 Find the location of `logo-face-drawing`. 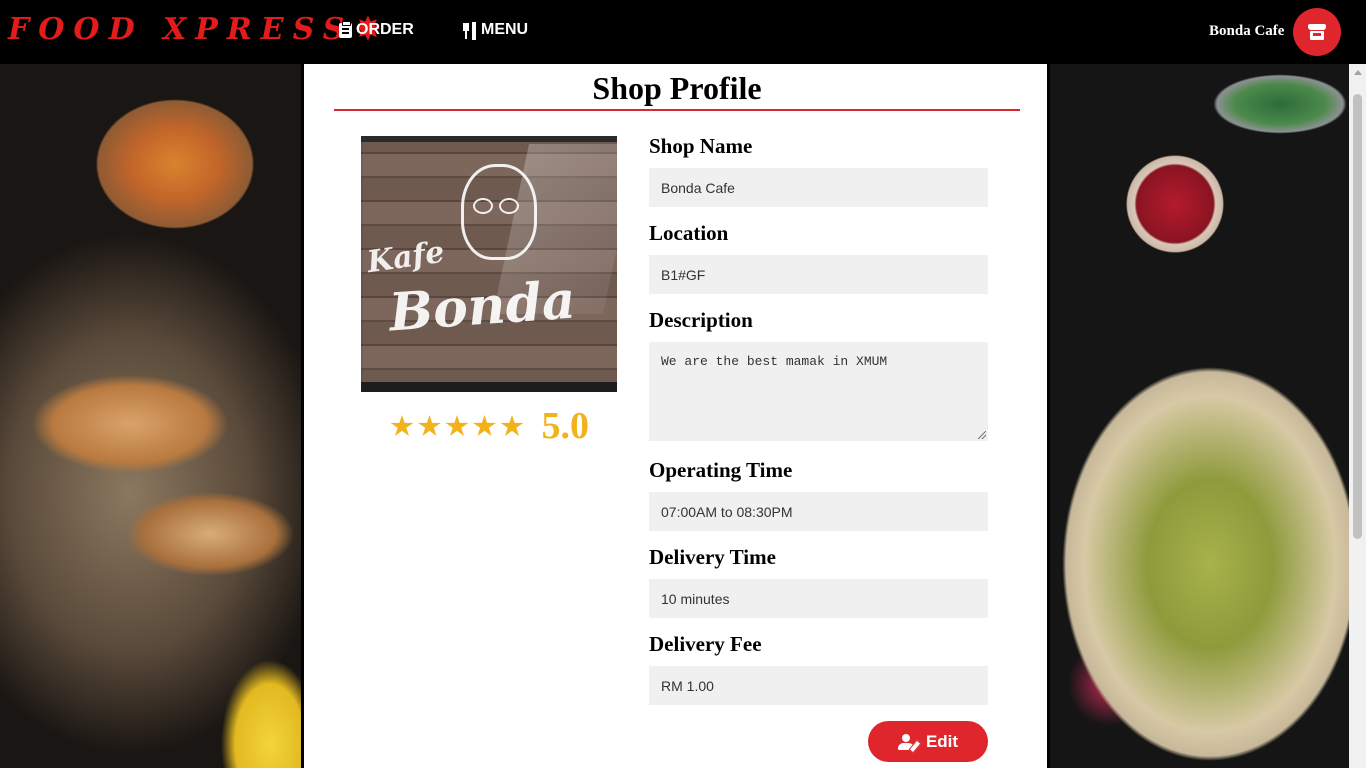

logo-face-drawing is located at coordinates (499, 212).